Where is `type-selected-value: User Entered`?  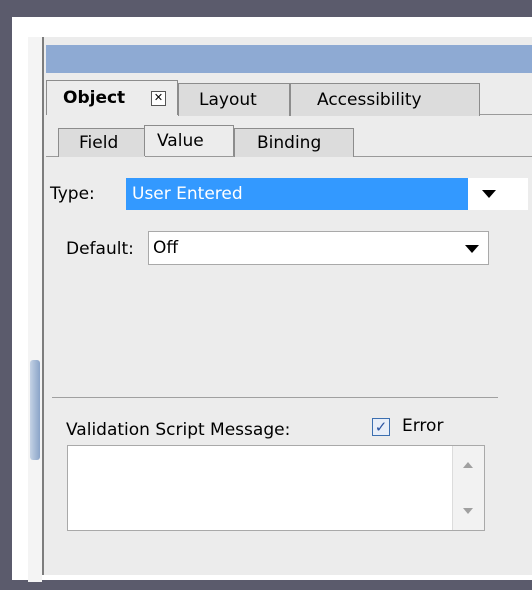
type-selected-value: User Entered is located at coordinates (297, 194).